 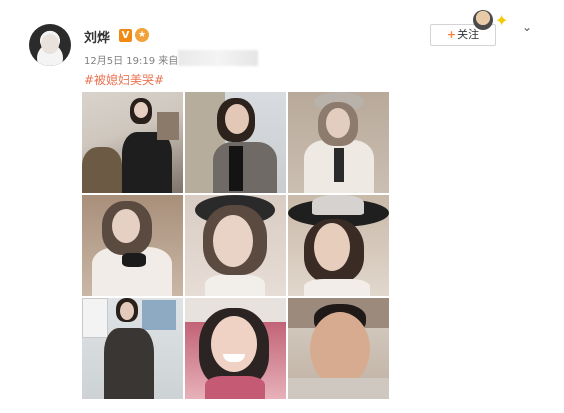 What do you see at coordinates (168, 61) in the screenshot?
I see `source-prefix: 来自` at bounding box center [168, 61].